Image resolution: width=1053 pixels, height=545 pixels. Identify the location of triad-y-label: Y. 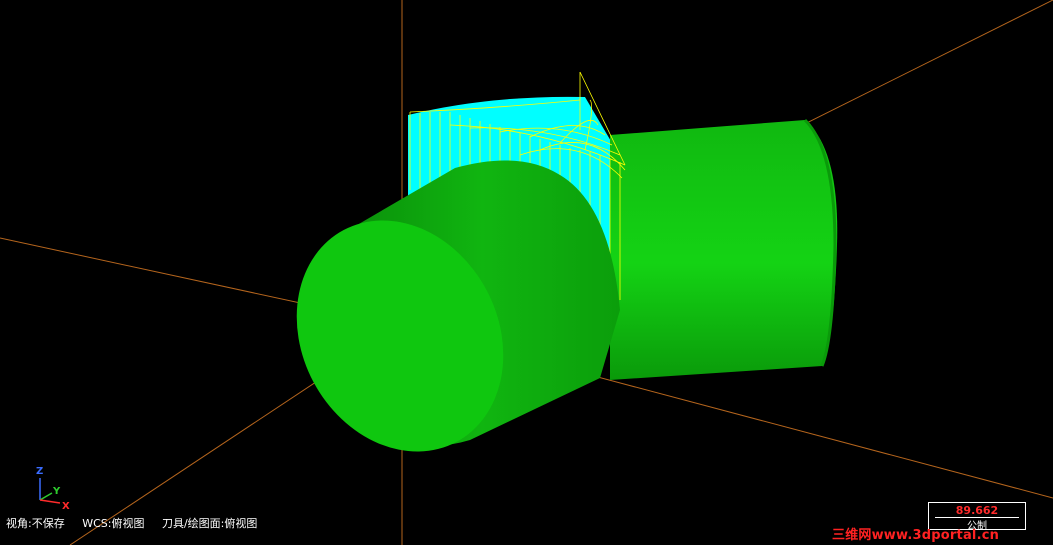
(57, 491).